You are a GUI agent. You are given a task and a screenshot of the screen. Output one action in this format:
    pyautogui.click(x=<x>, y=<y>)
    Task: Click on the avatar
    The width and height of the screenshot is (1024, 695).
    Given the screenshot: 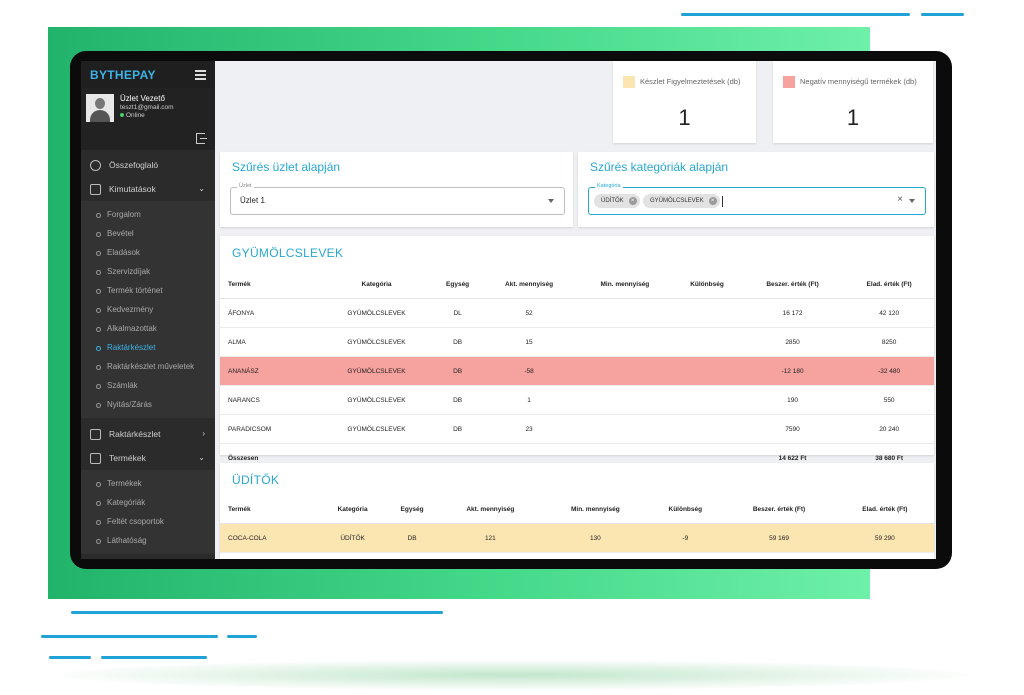 What is the action you would take?
    pyautogui.click(x=100, y=108)
    